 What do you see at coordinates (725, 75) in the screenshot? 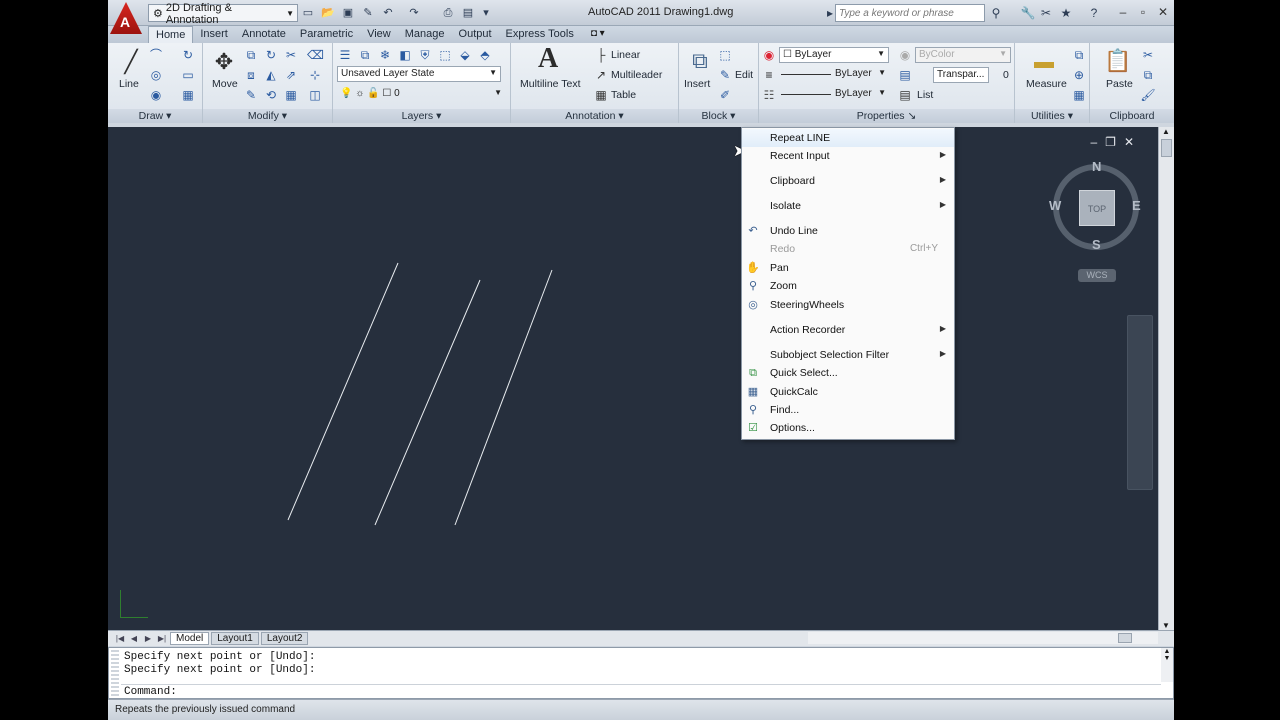
I see `edit-block-icon: ✎` at bounding box center [725, 75].